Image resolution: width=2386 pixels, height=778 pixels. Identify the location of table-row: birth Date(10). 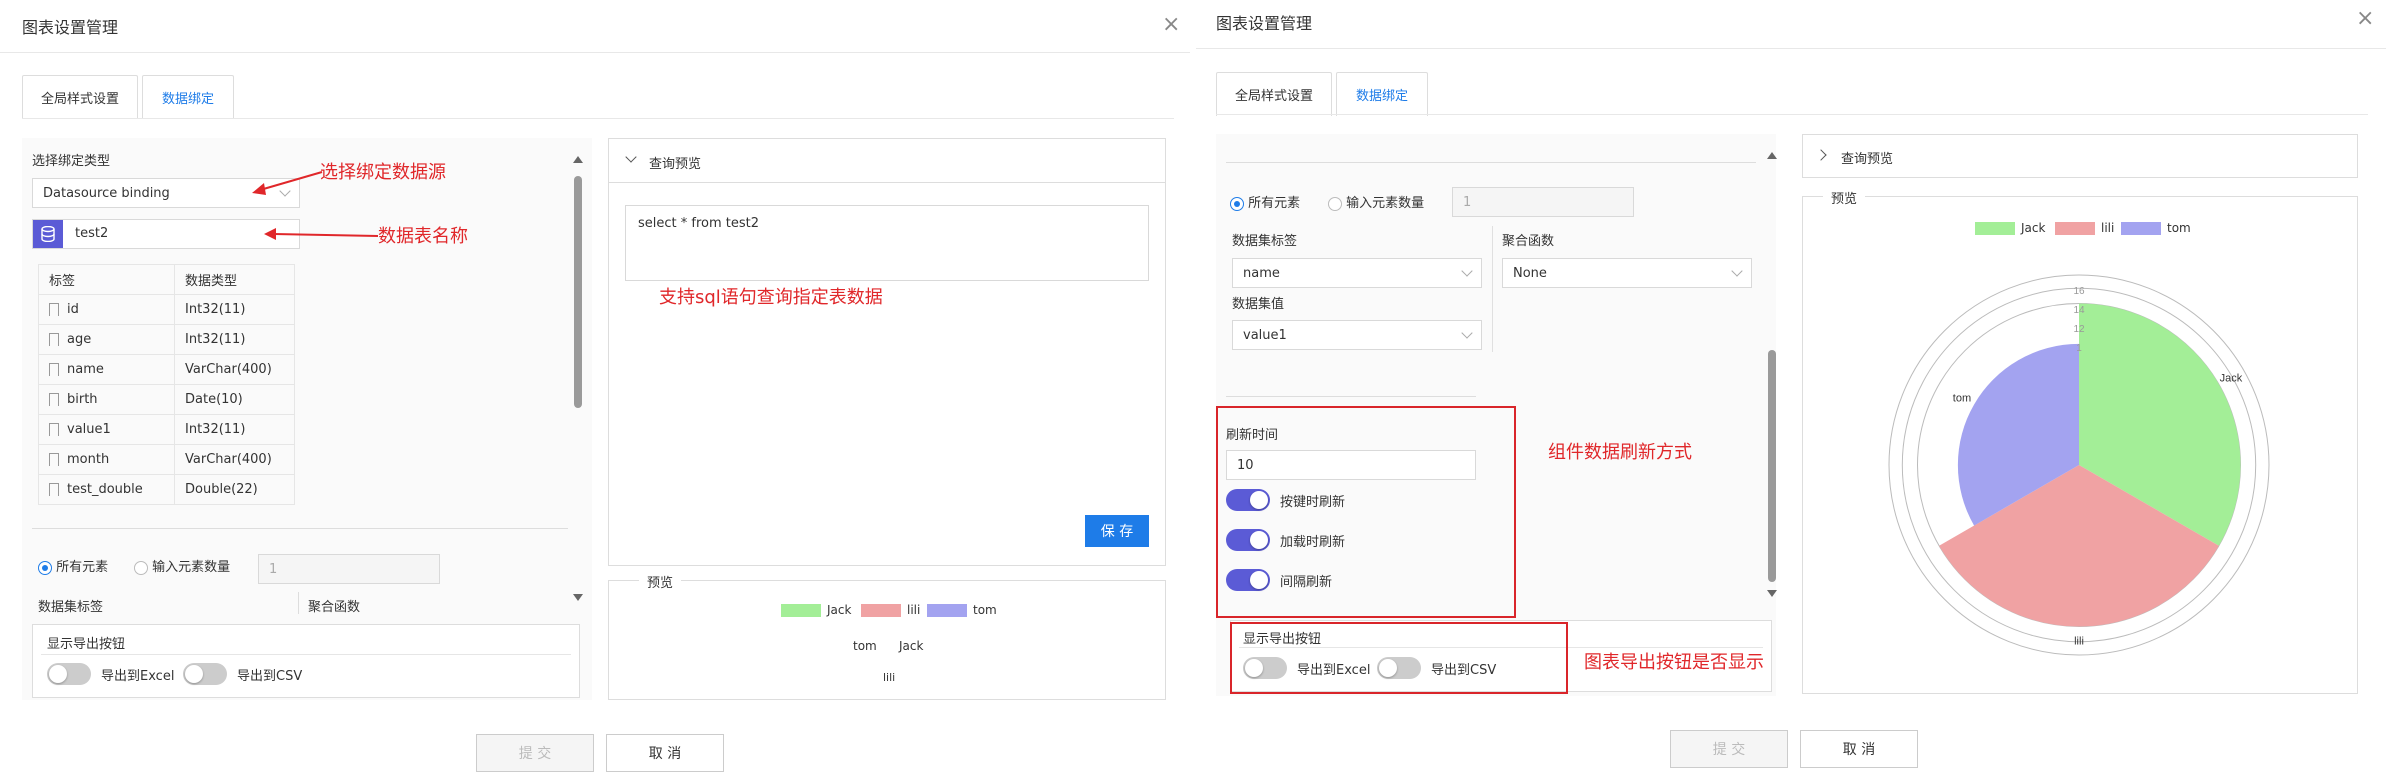
(166, 399).